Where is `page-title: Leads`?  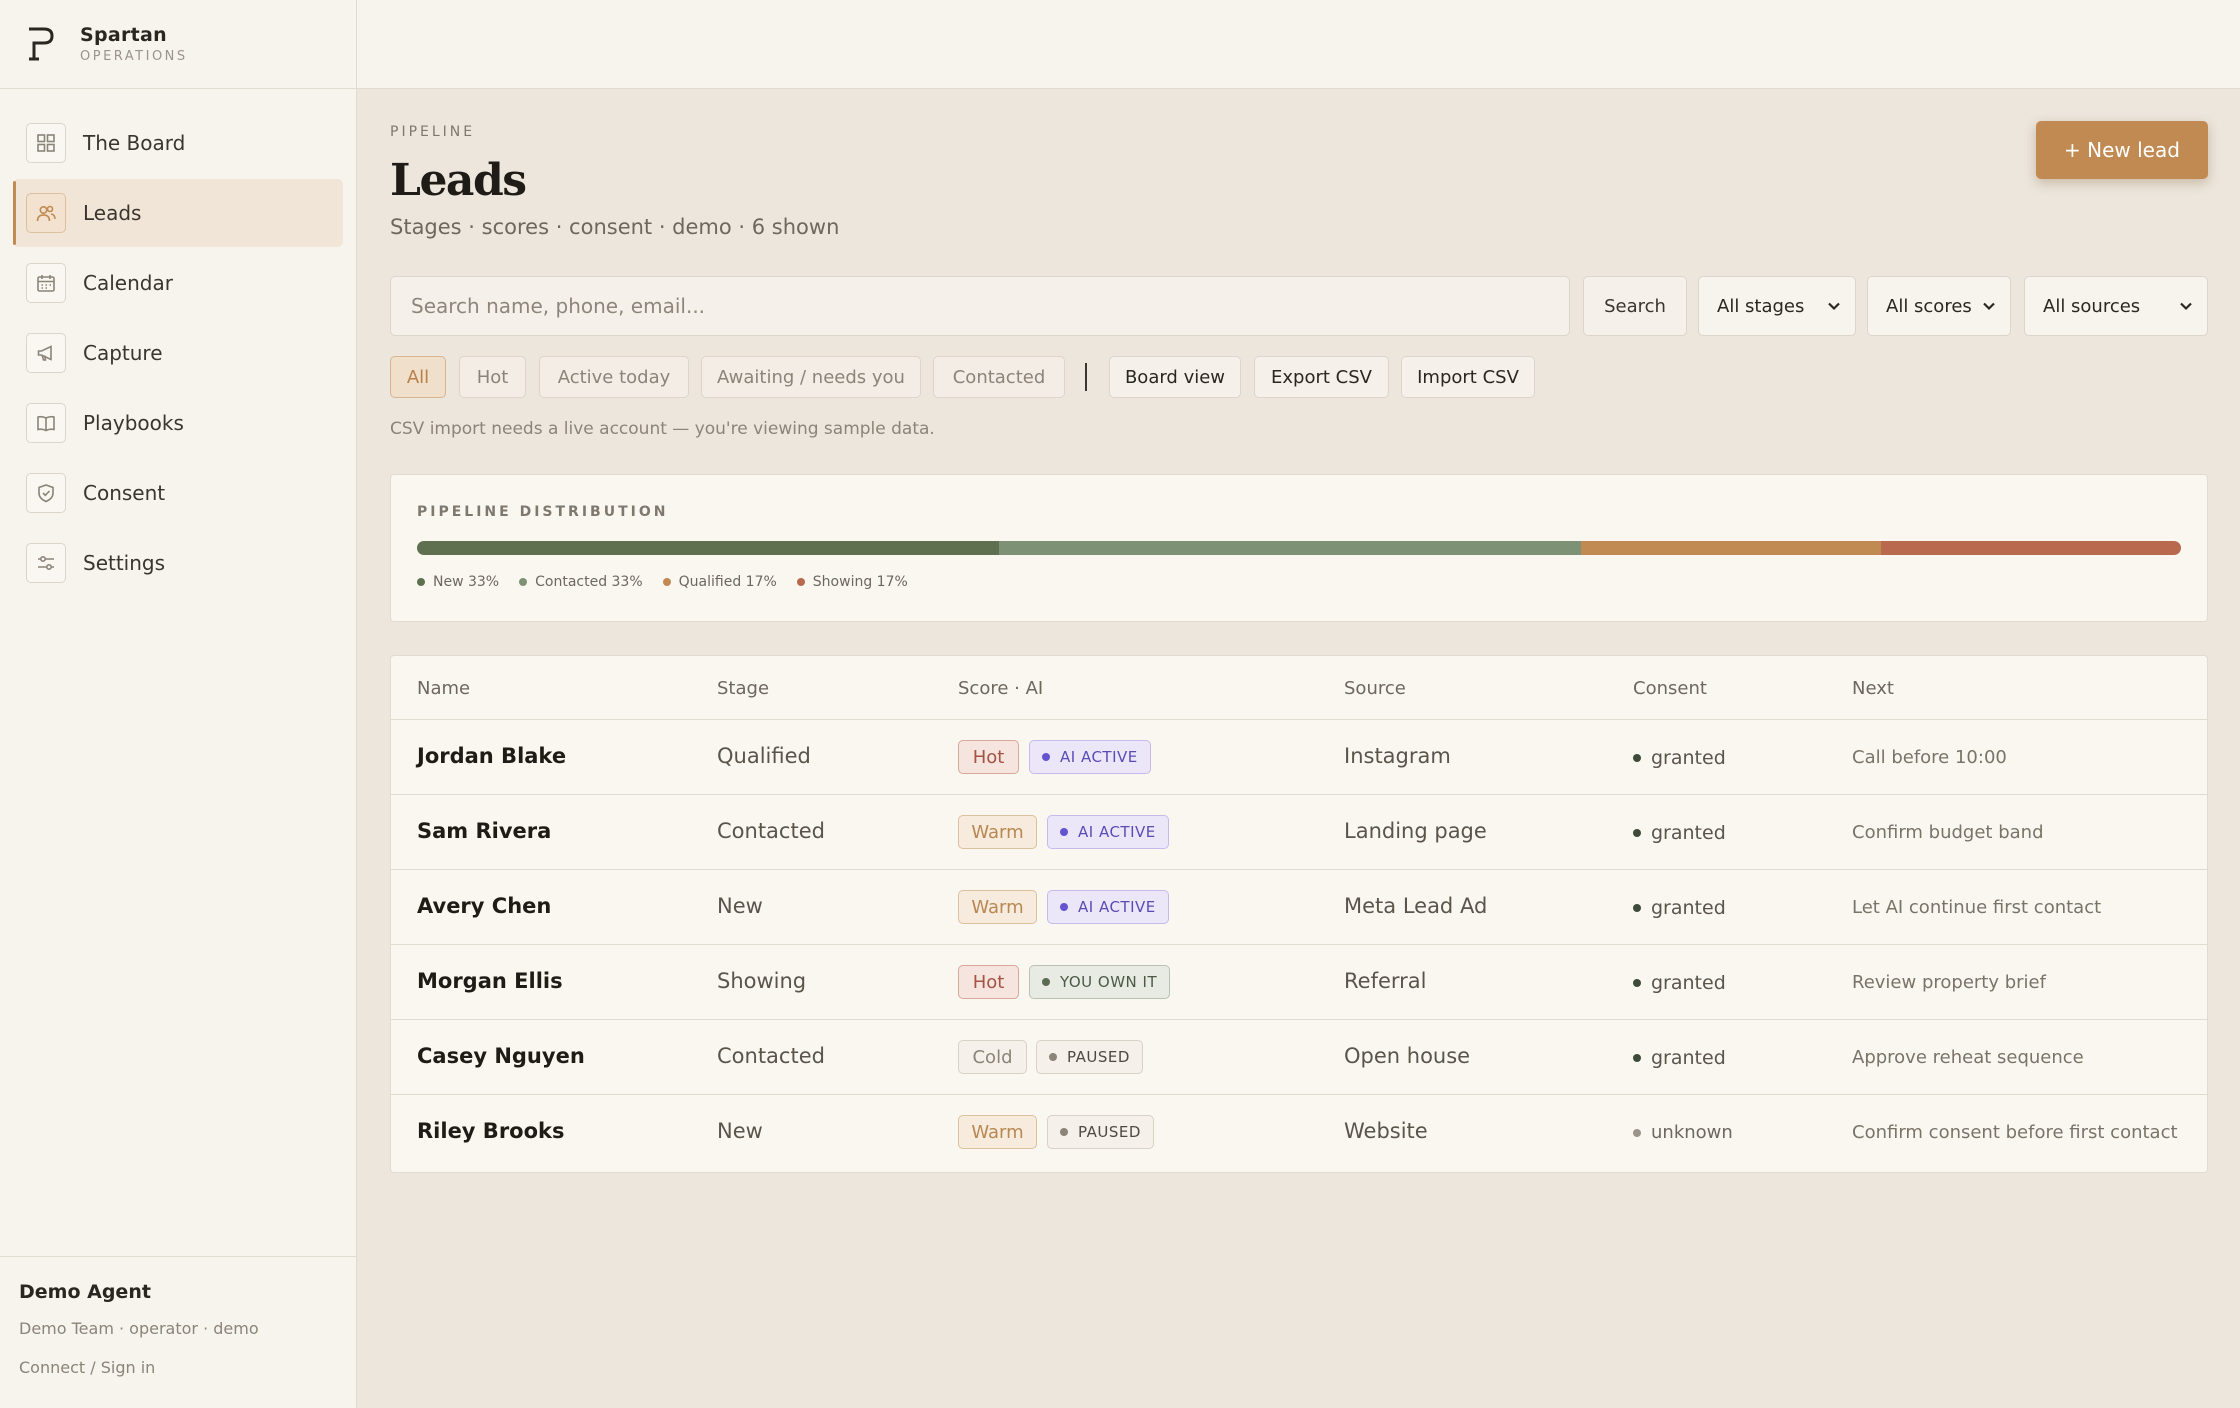 page-title: Leads is located at coordinates (458, 180).